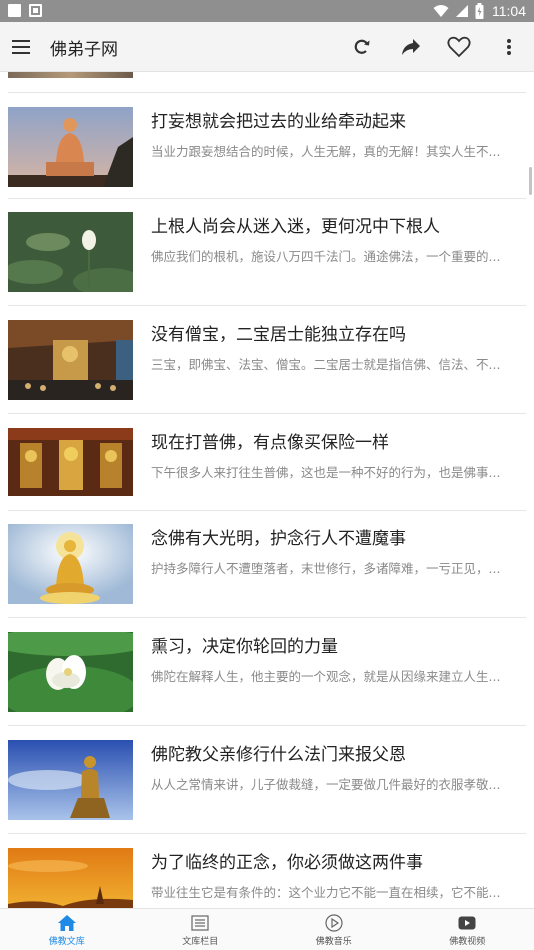  Describe the element at coordinates (84, 50) in the screenshot. I see `page-title: 佛弟子网` at that location.